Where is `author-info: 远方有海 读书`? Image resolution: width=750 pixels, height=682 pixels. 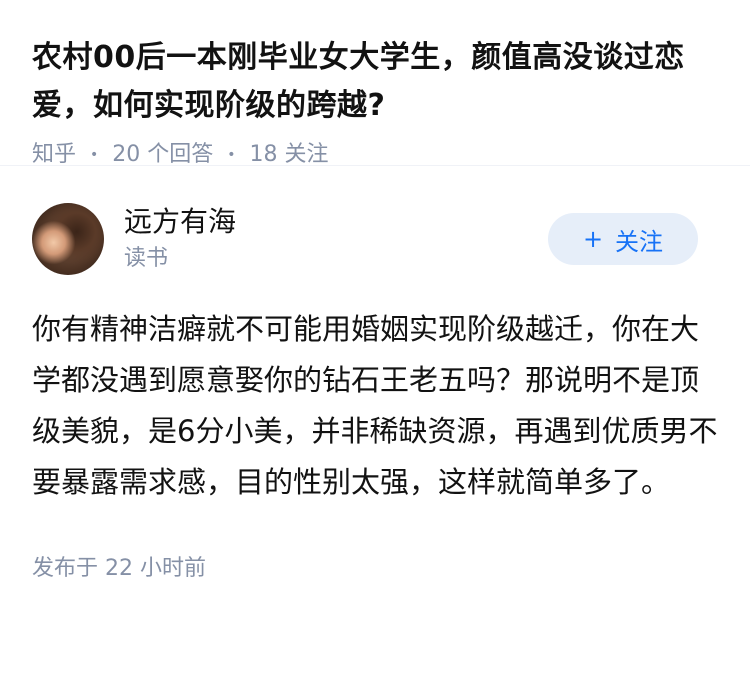 author-info: 远方有海 读书 is located at coordinates (336, 239).